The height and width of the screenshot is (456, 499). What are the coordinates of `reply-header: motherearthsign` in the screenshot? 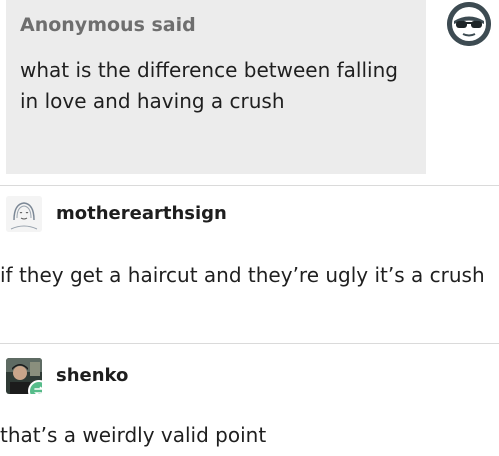 It's located at (116, 214).